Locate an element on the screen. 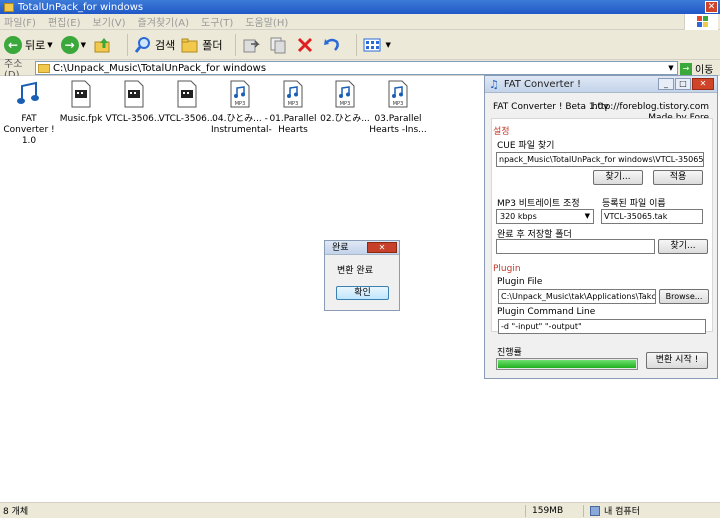 This screenshot has height=518, width=720. file-item: FAT Converter ! 1.0 is located at coordinates (29, 113).